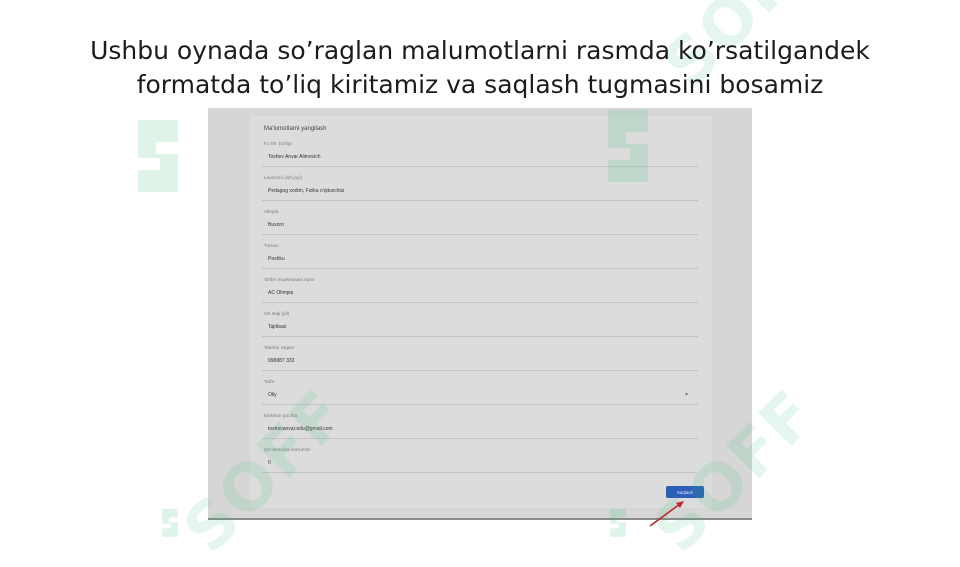  I want to click on field-label: F.I.Sh. (to'liq), so click(278, 144).